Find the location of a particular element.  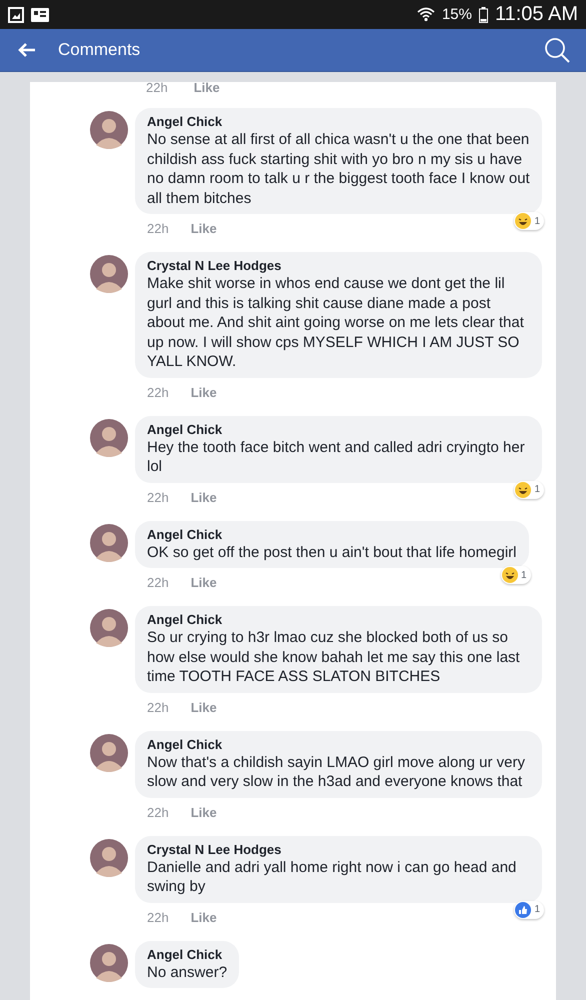

card-icon is located at coordinates (40, 15).